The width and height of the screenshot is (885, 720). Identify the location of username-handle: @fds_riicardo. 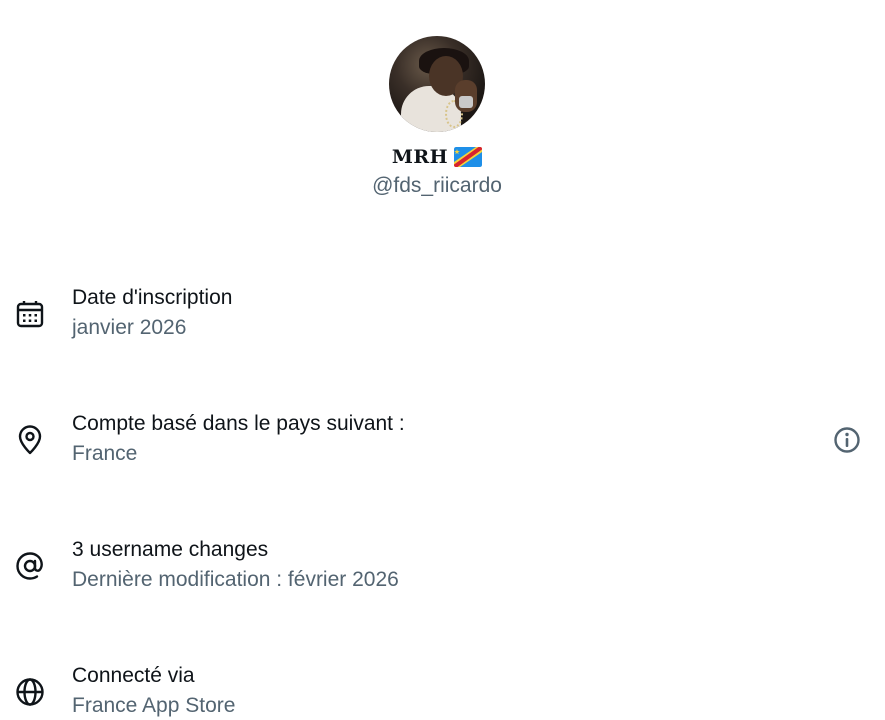
(437, 185).